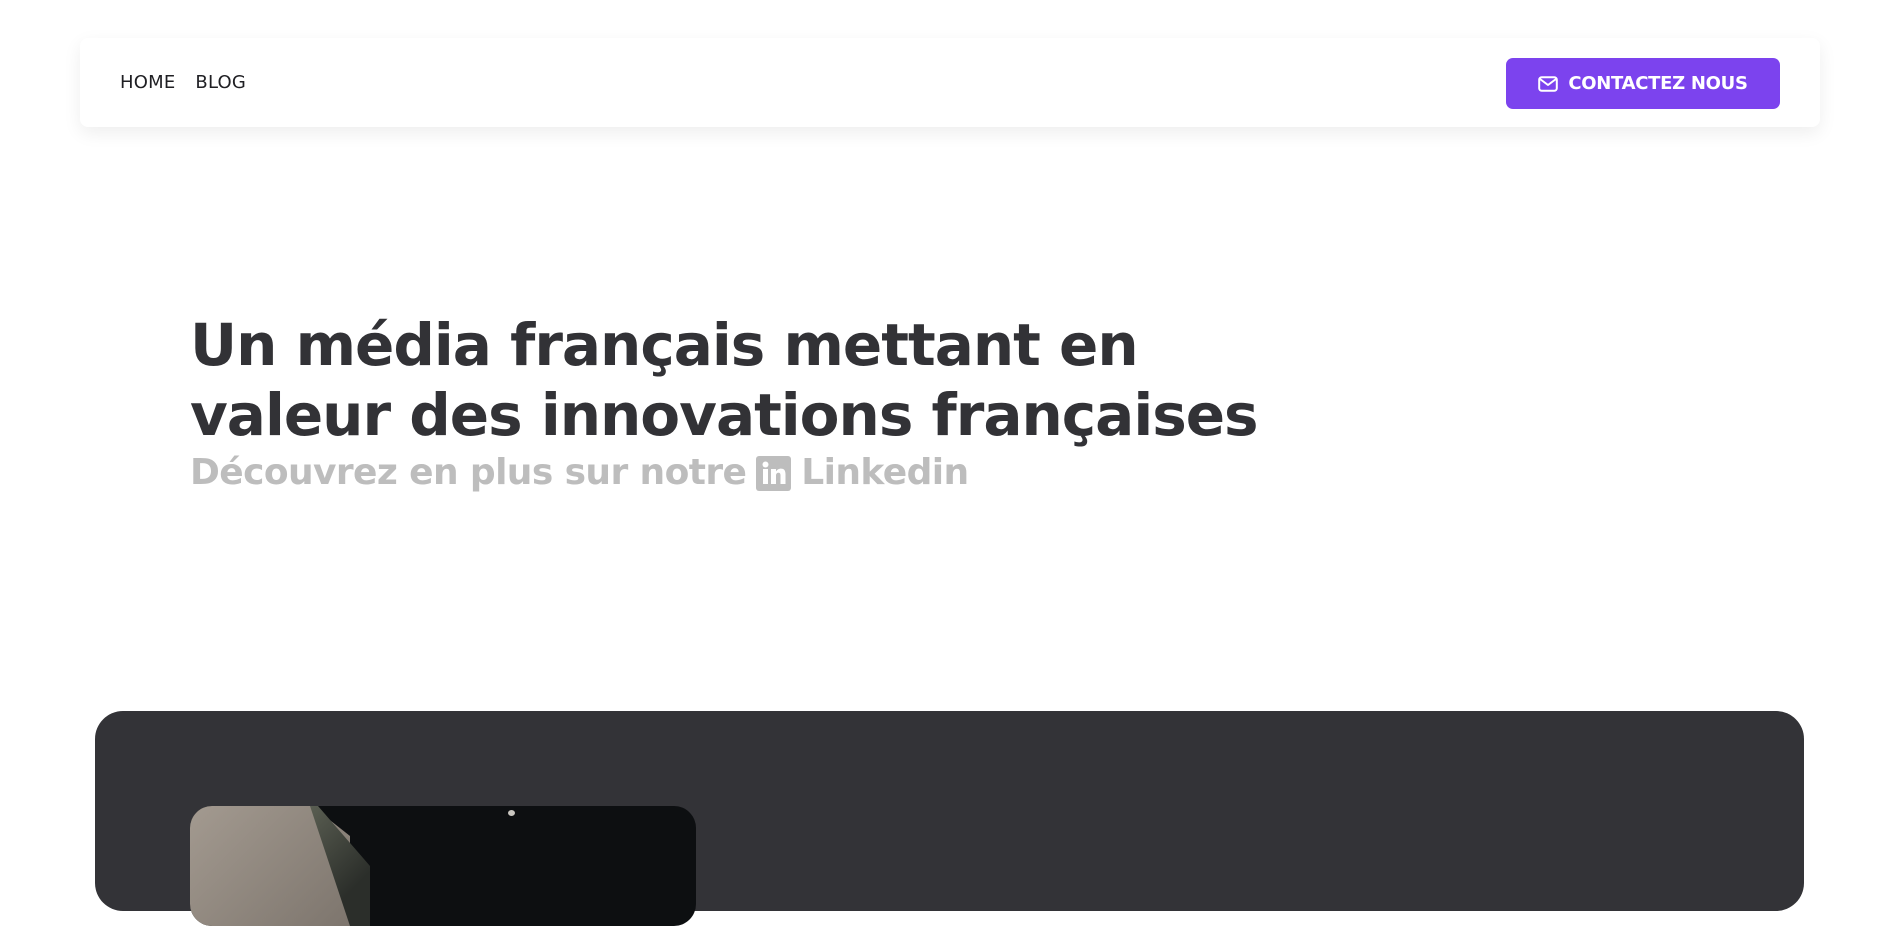 The height and width of the screenshot is (926, 1892). Describe the element at coordinates (443, 866) in the screenshot. I see `featured-article-image` at that location.